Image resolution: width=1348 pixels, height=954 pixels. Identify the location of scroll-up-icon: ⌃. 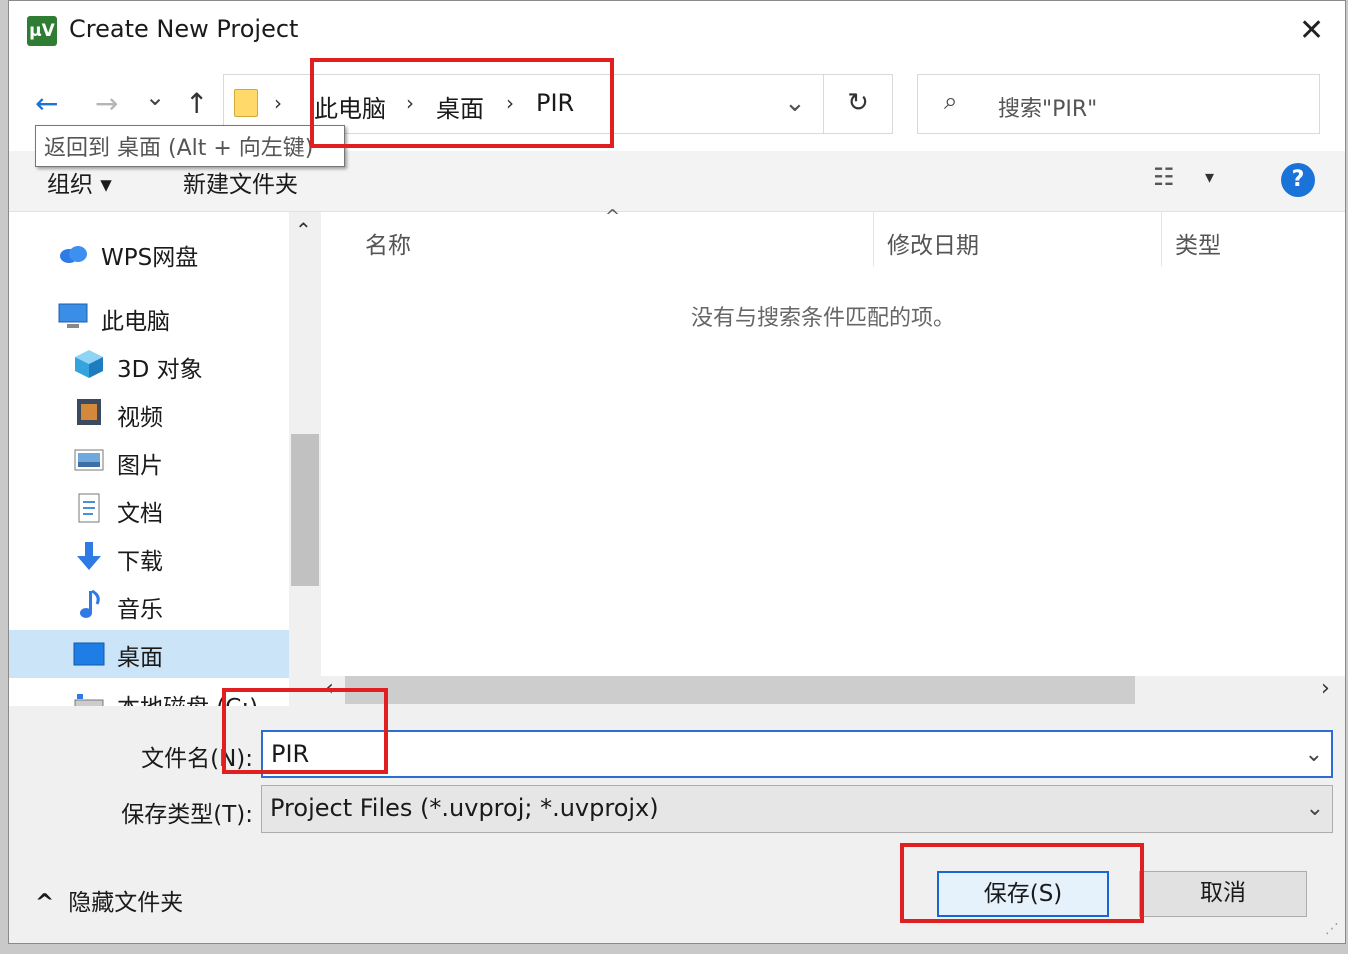
(303, 230).